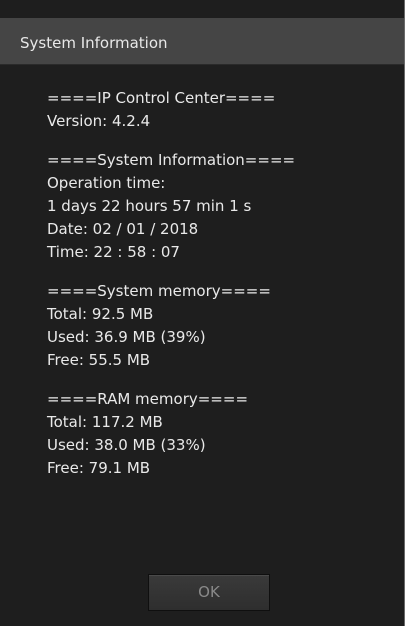  Describe the element at coordinates (159, 291) in the screenshot. I see `system-memory-header: ====System memory====` at that location.